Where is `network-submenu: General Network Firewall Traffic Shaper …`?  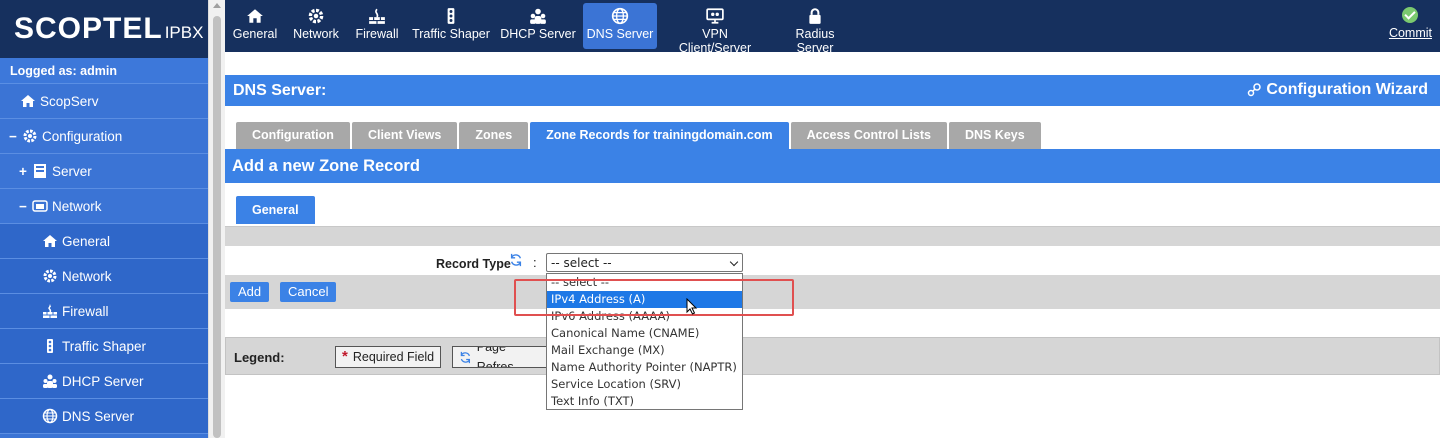
network-submenu: General Network Firewall Traffic Shaper … is located at coordinates (104, 329).